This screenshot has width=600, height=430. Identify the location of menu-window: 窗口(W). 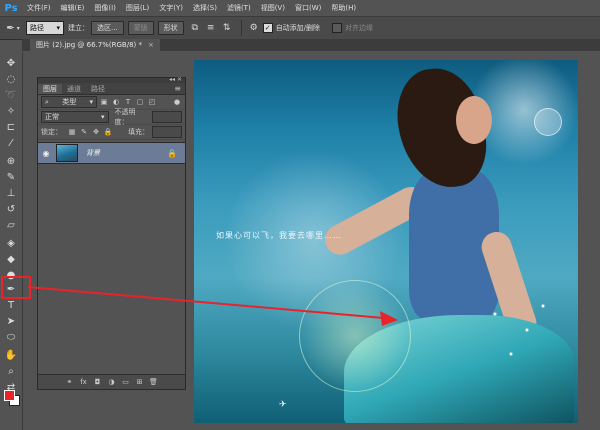
(308, 8).